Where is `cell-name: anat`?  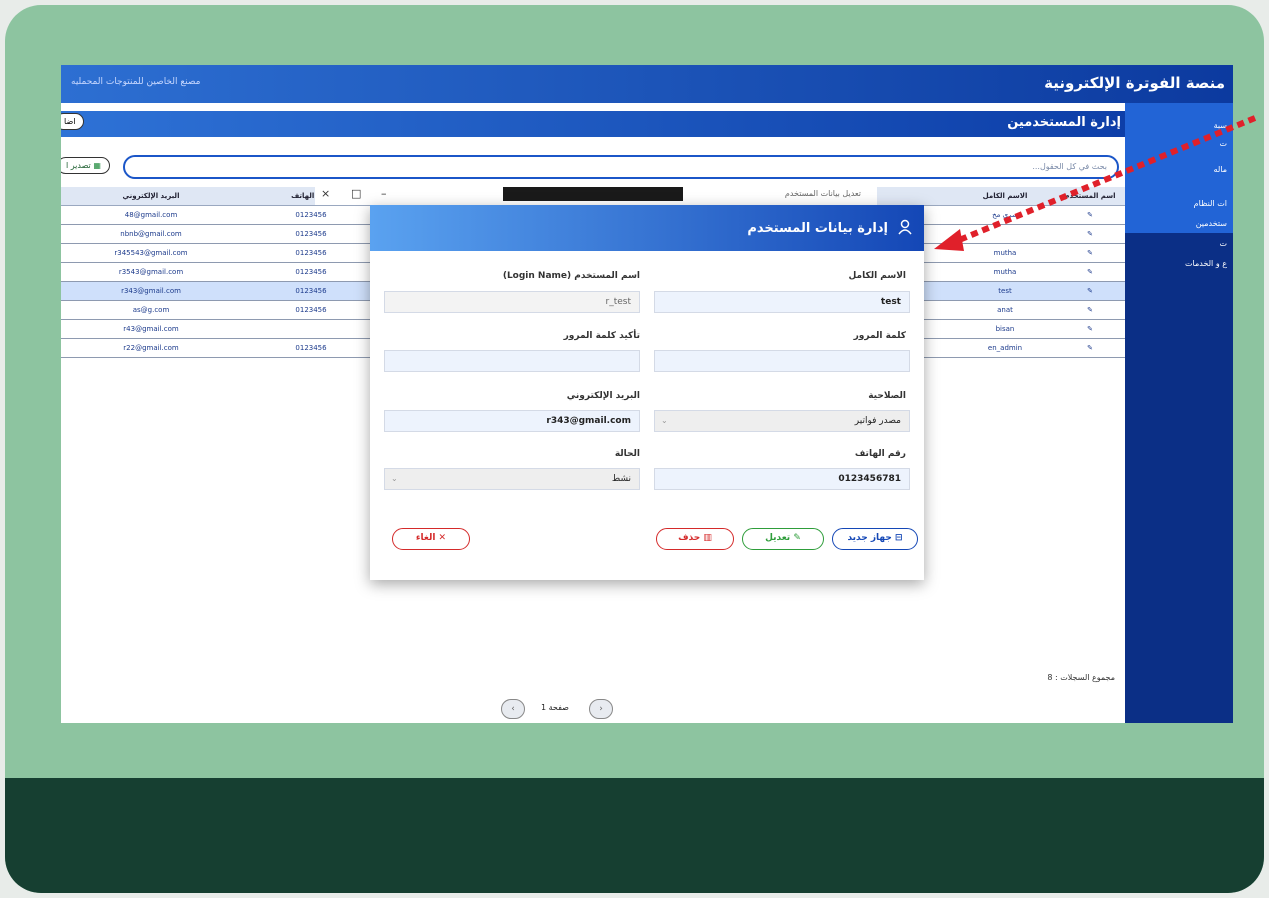
cell-name: anat is located at coordinates (1005, 310).